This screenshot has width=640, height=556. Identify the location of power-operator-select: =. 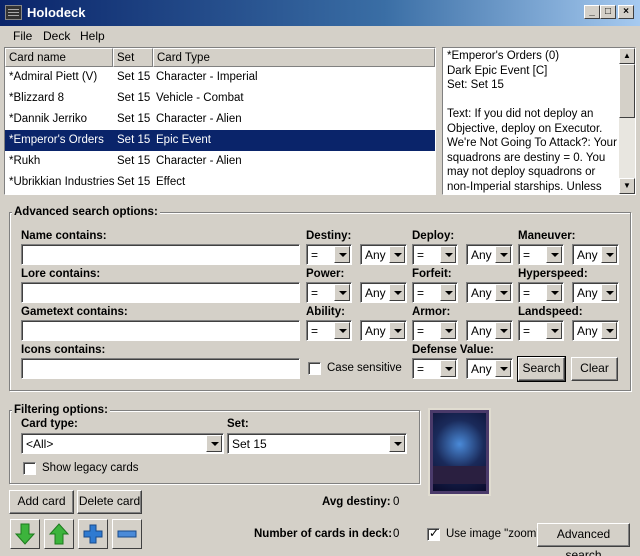
(329, 292).